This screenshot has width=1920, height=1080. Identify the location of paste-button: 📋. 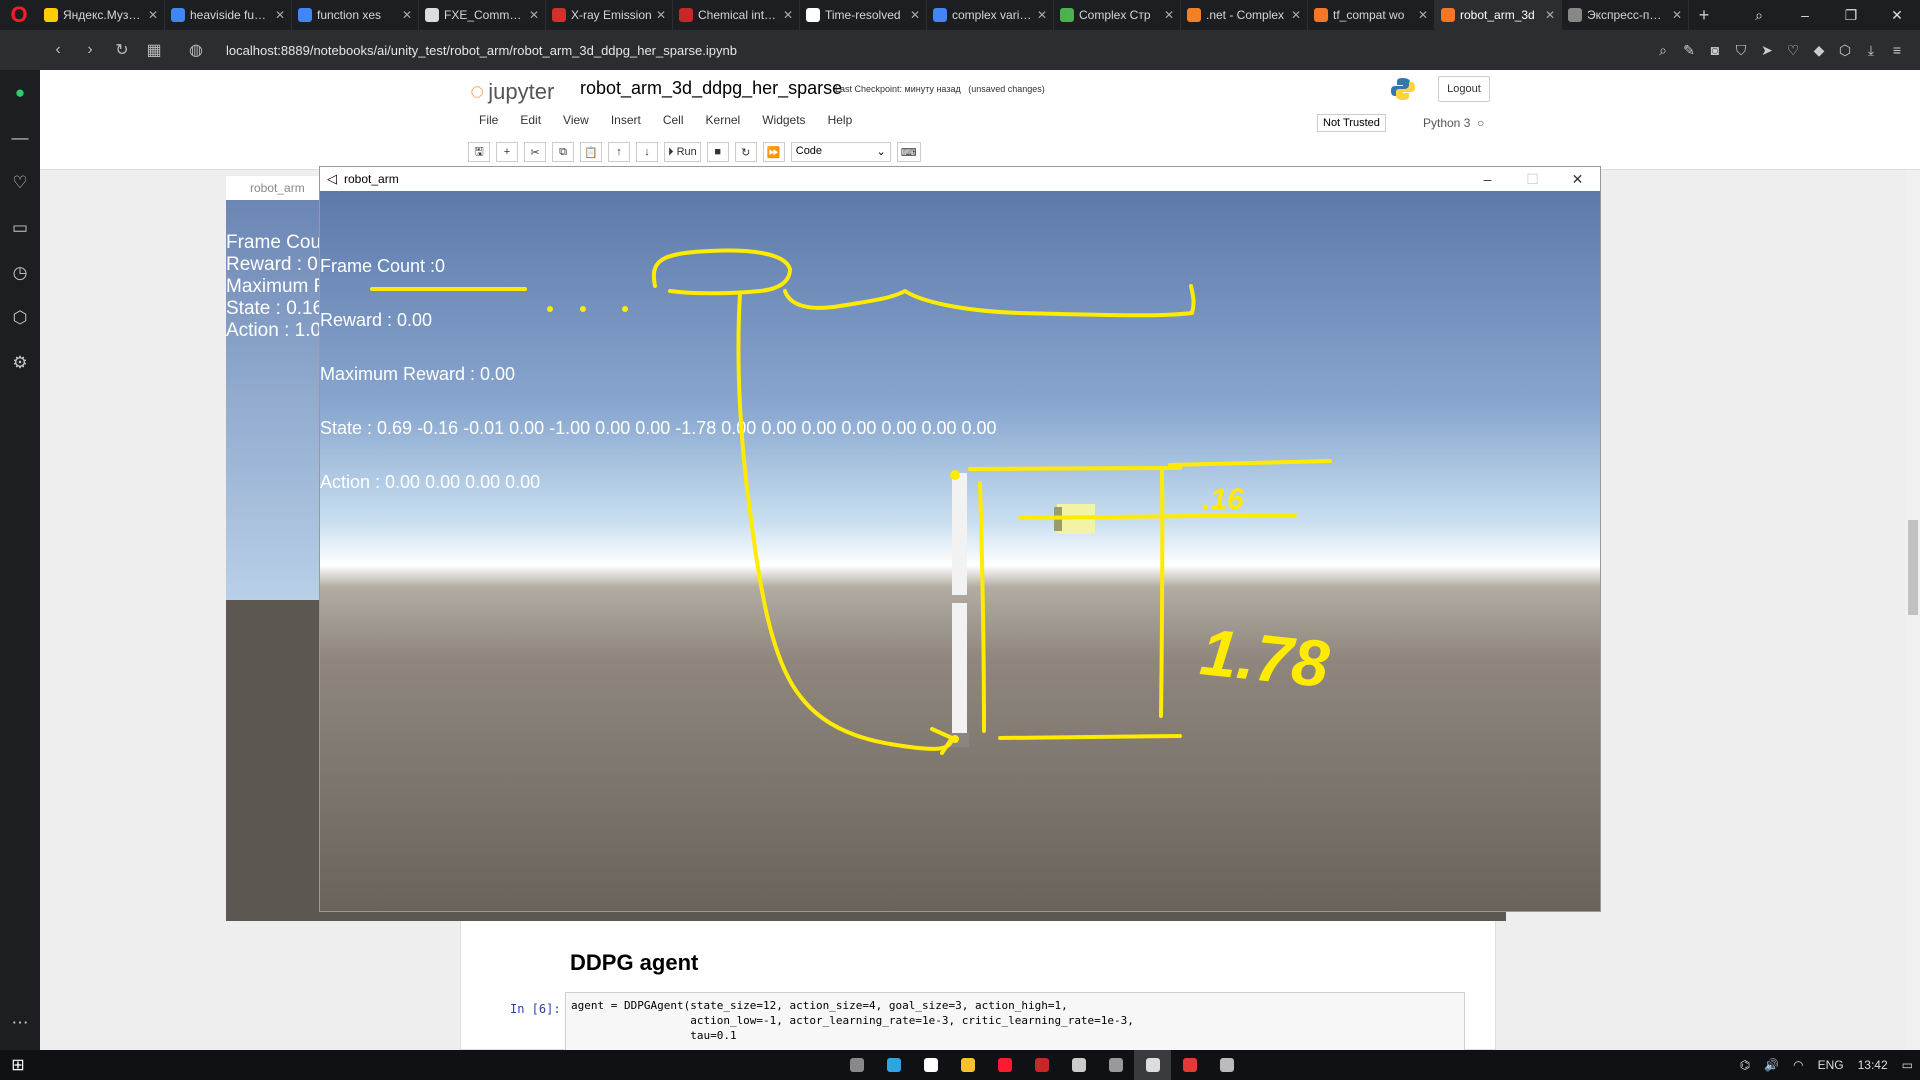
(591, 152).